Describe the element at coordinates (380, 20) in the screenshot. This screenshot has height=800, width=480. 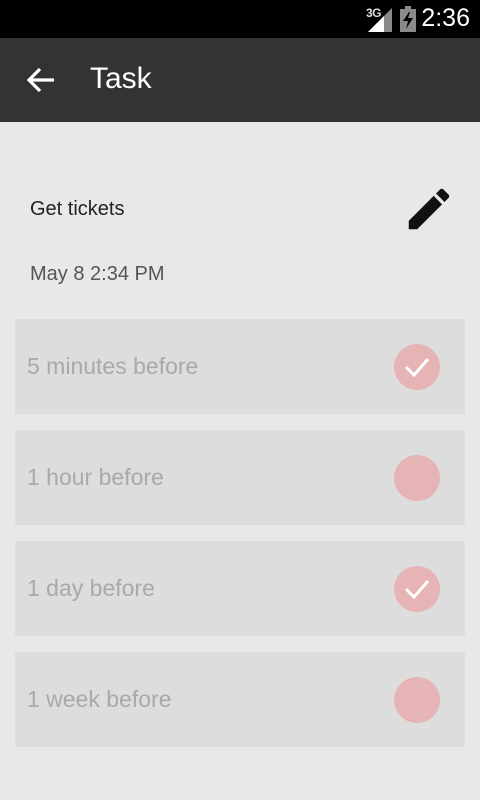
I see `signal-icon` at that location.